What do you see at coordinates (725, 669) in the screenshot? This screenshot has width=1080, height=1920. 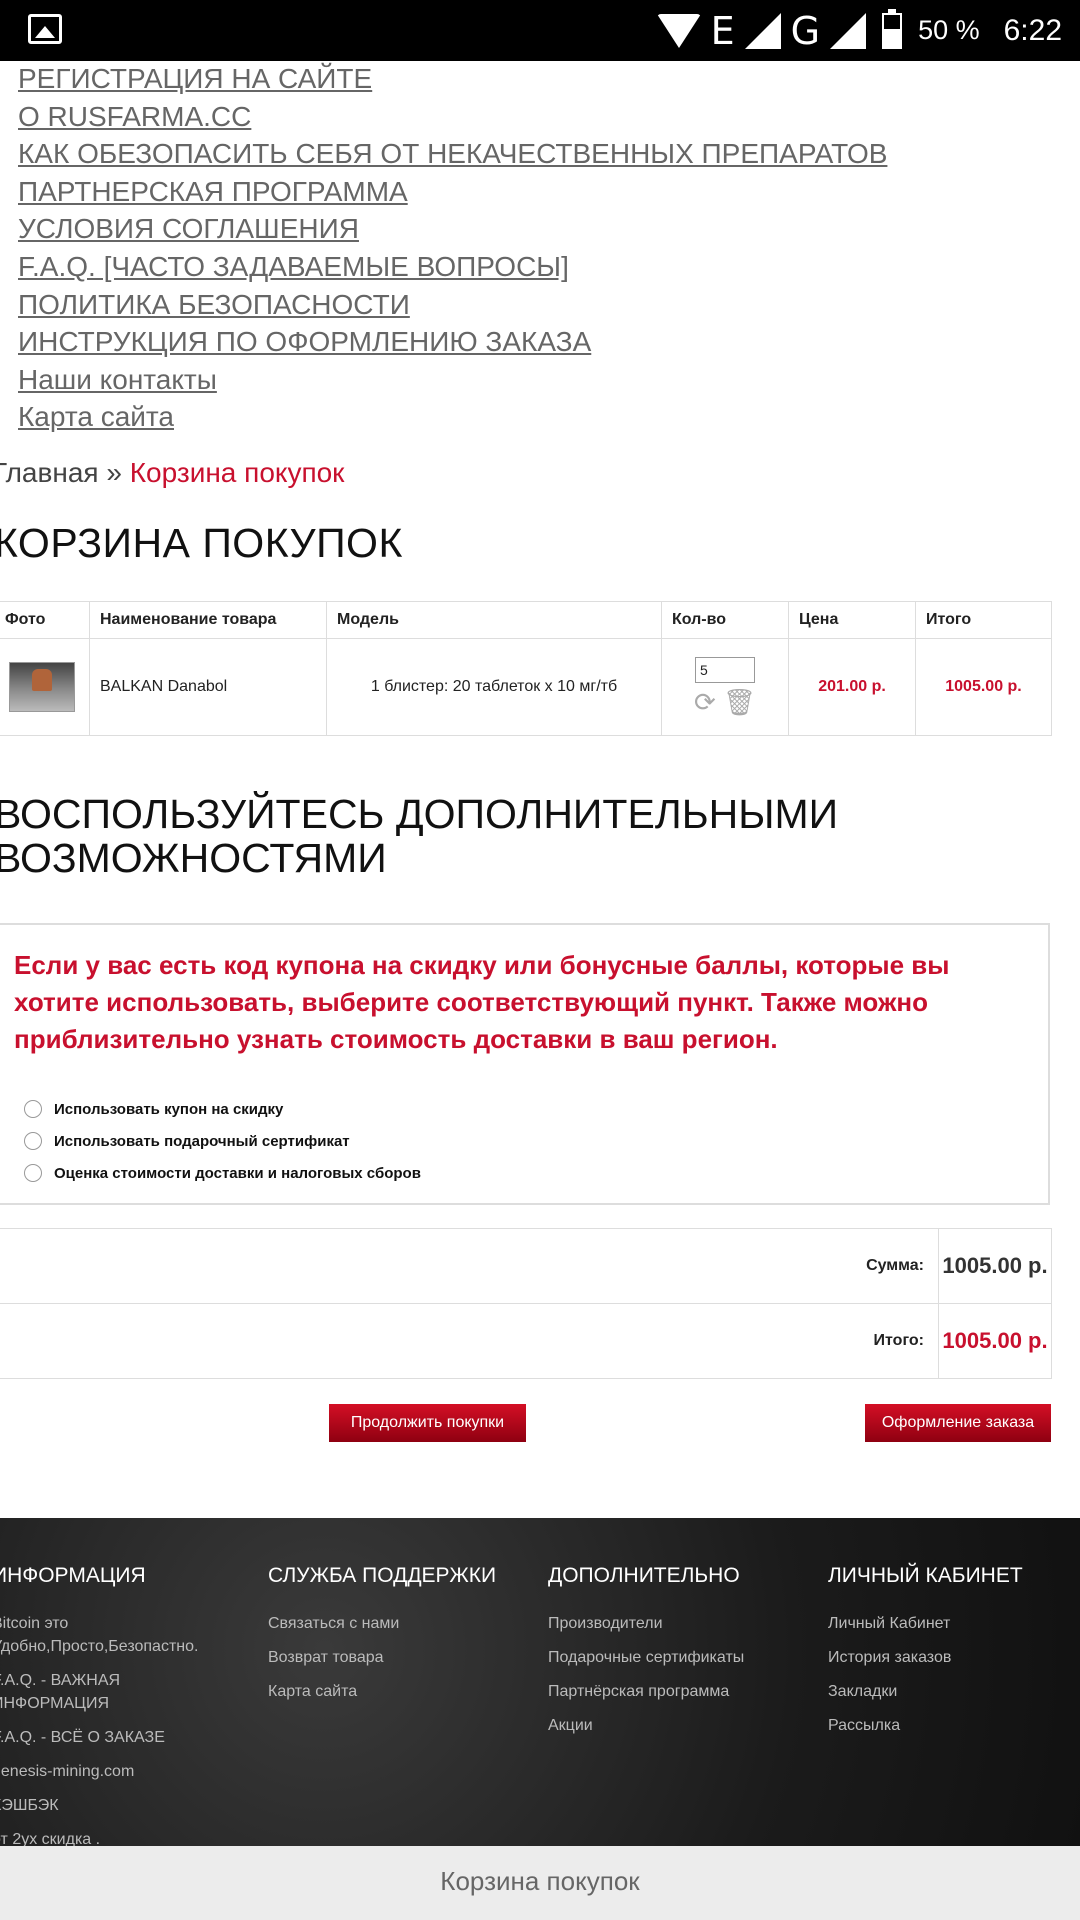 I see `quantity-input: 5` at bounding box center [725, 669].